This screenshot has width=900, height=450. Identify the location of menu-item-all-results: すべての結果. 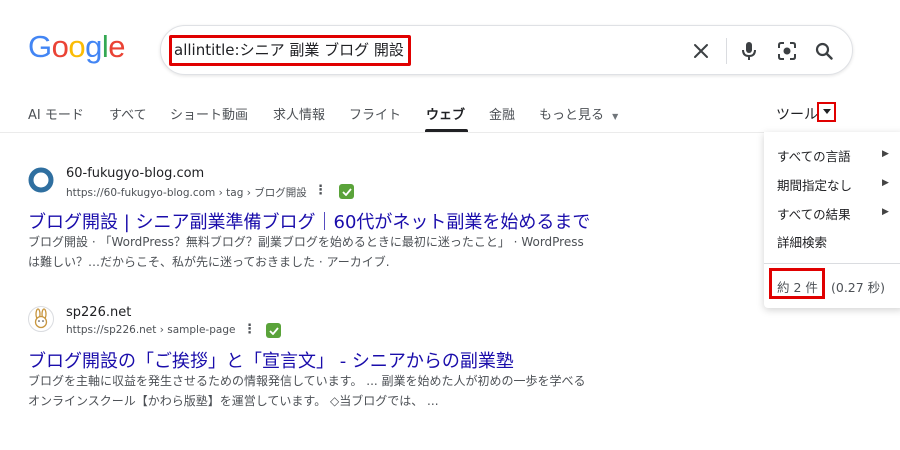
(814, 213).